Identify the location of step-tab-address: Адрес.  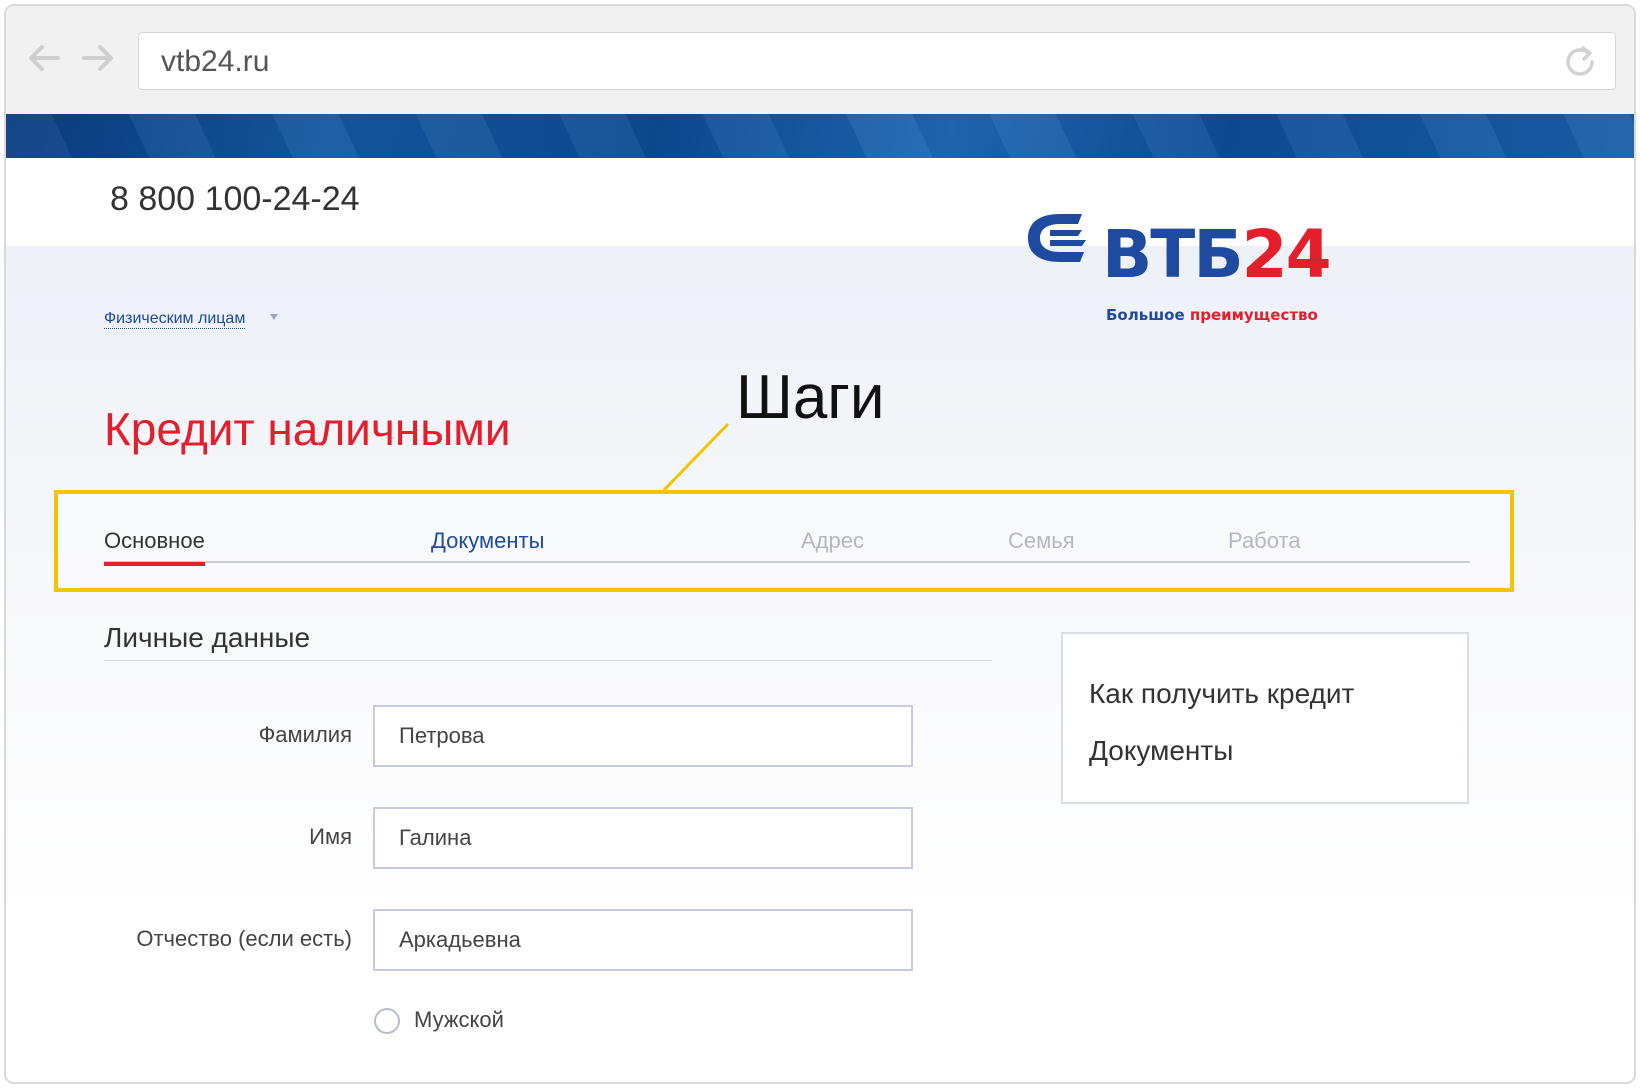
(832, 540).